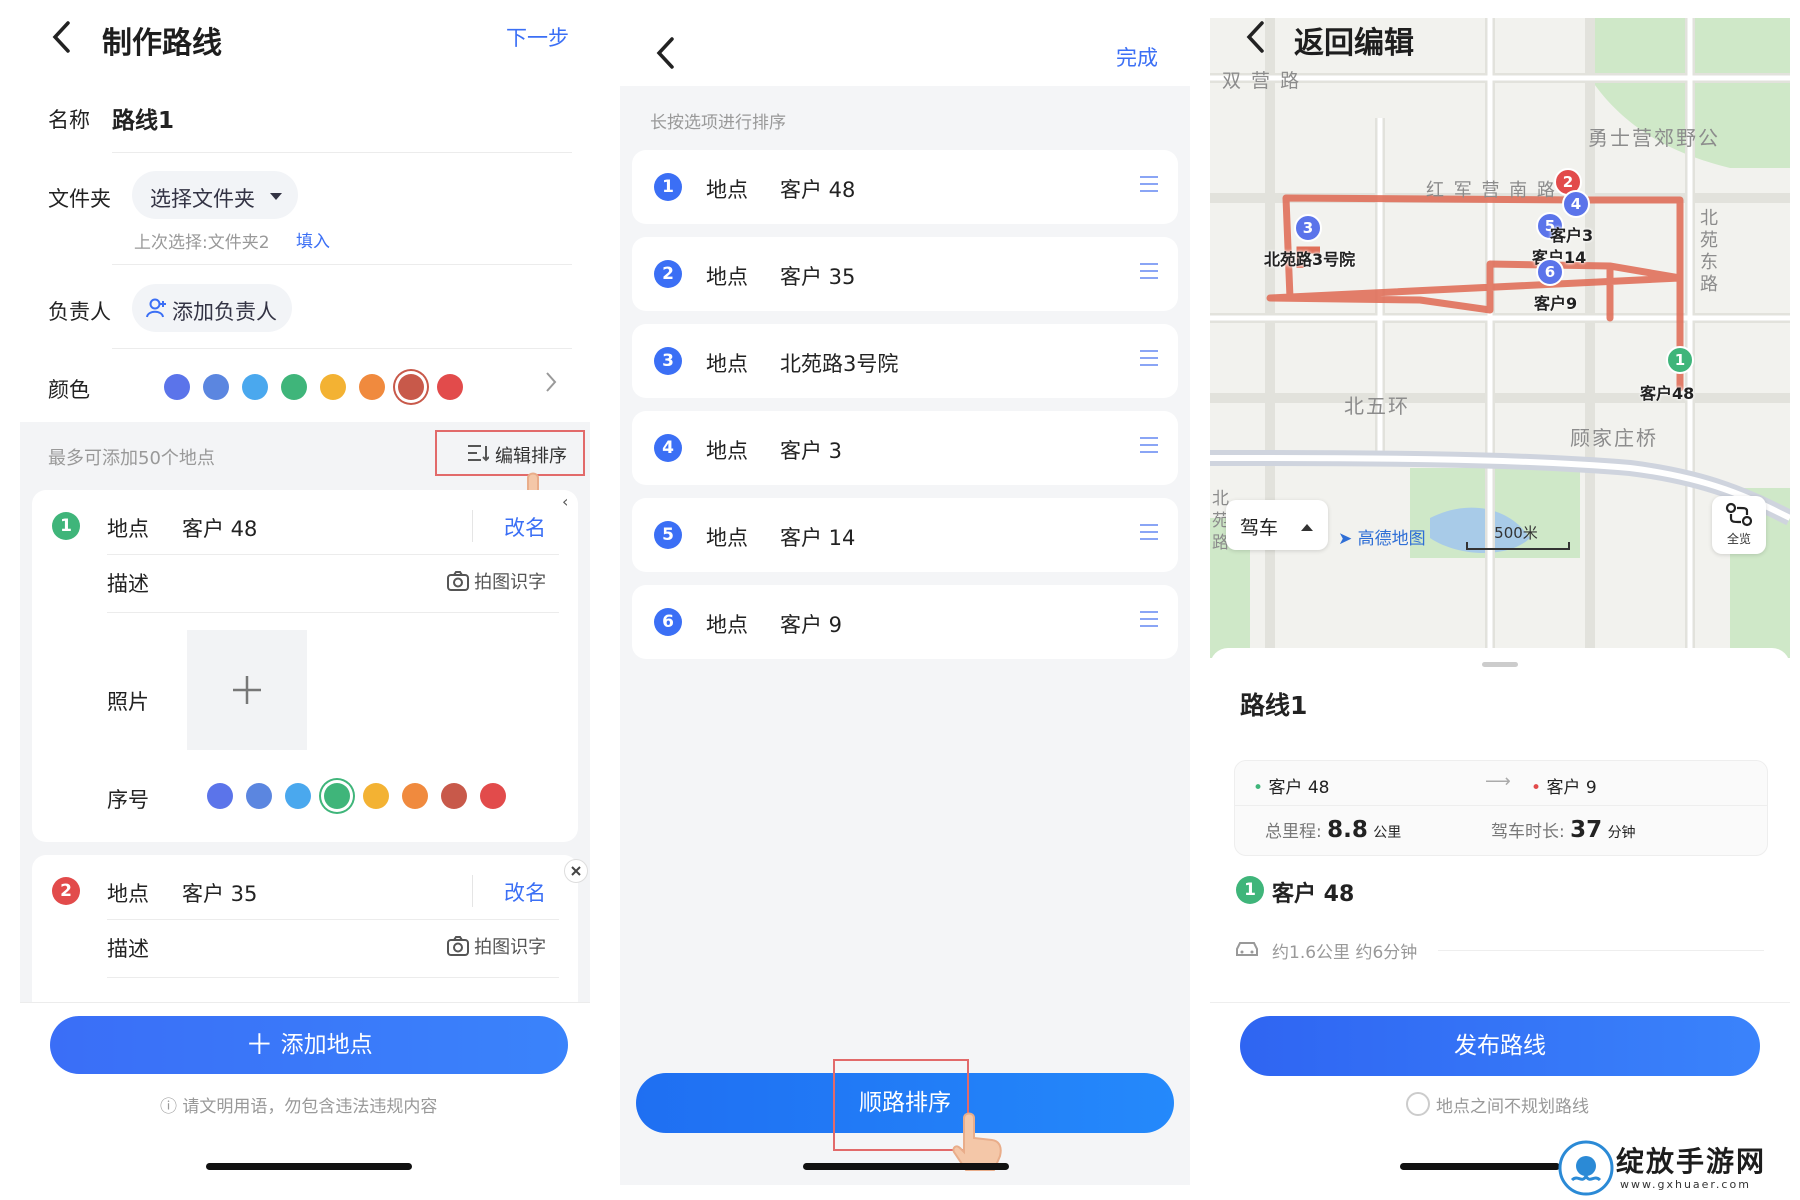 This screenshot has height=1200, width=1800. I want to click on stop-badge-1: 1, so click(1250, 890).